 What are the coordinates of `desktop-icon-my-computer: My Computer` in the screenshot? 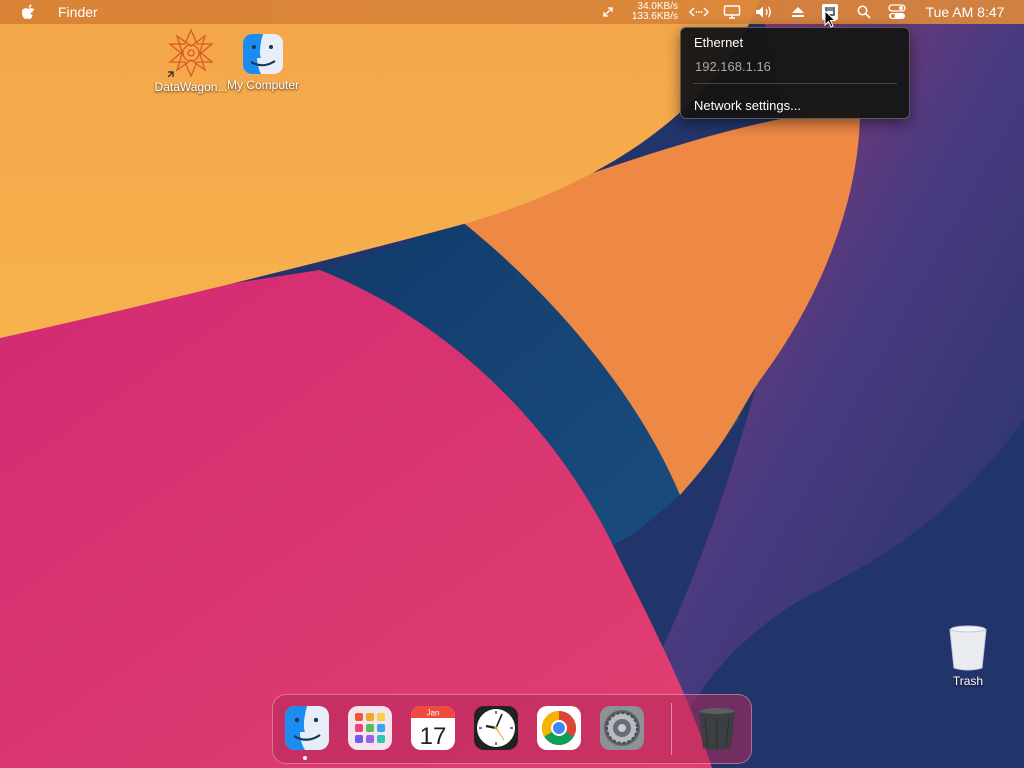 It's located at (263, 62).